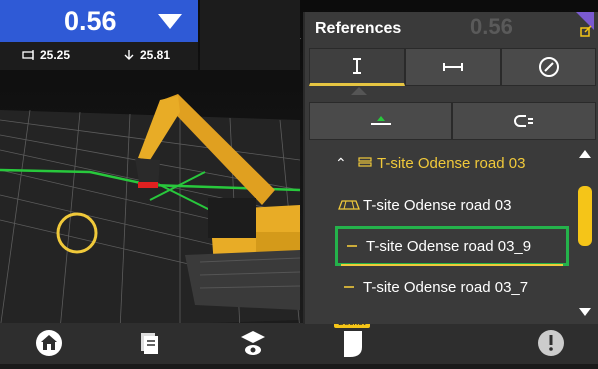  What do you see at coordinates (446, 287) in the screenshot?
I see `list-item-label: T-site Odense road 03_7` at bounding box center [446, 287].